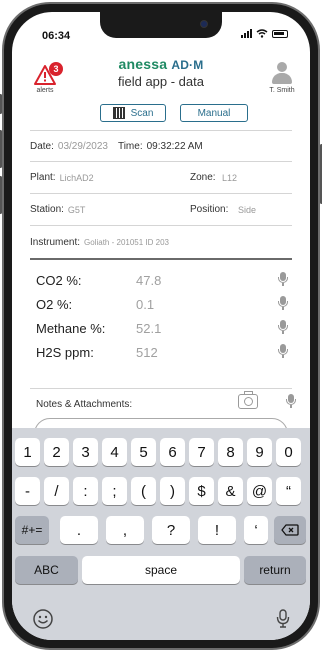 The height and width of the screenshot is (652, 322). I want to click on reading-value: 52.1, so click(148, 328).